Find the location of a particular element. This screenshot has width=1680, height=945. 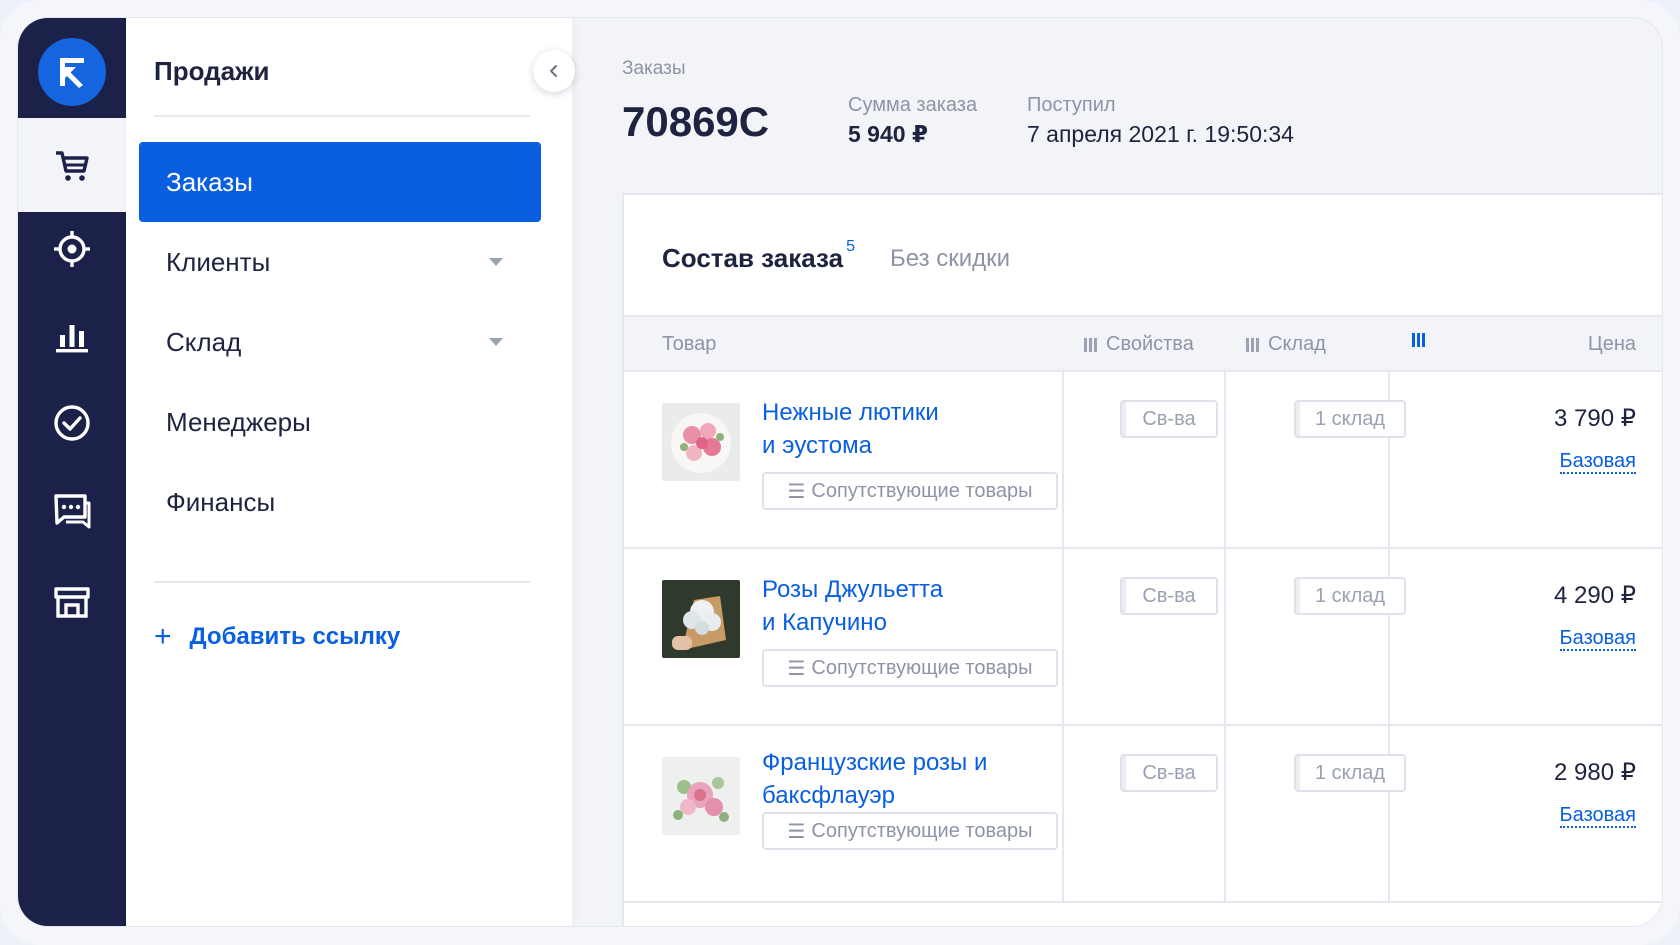

store-icon is located at coordinates (72, 602).